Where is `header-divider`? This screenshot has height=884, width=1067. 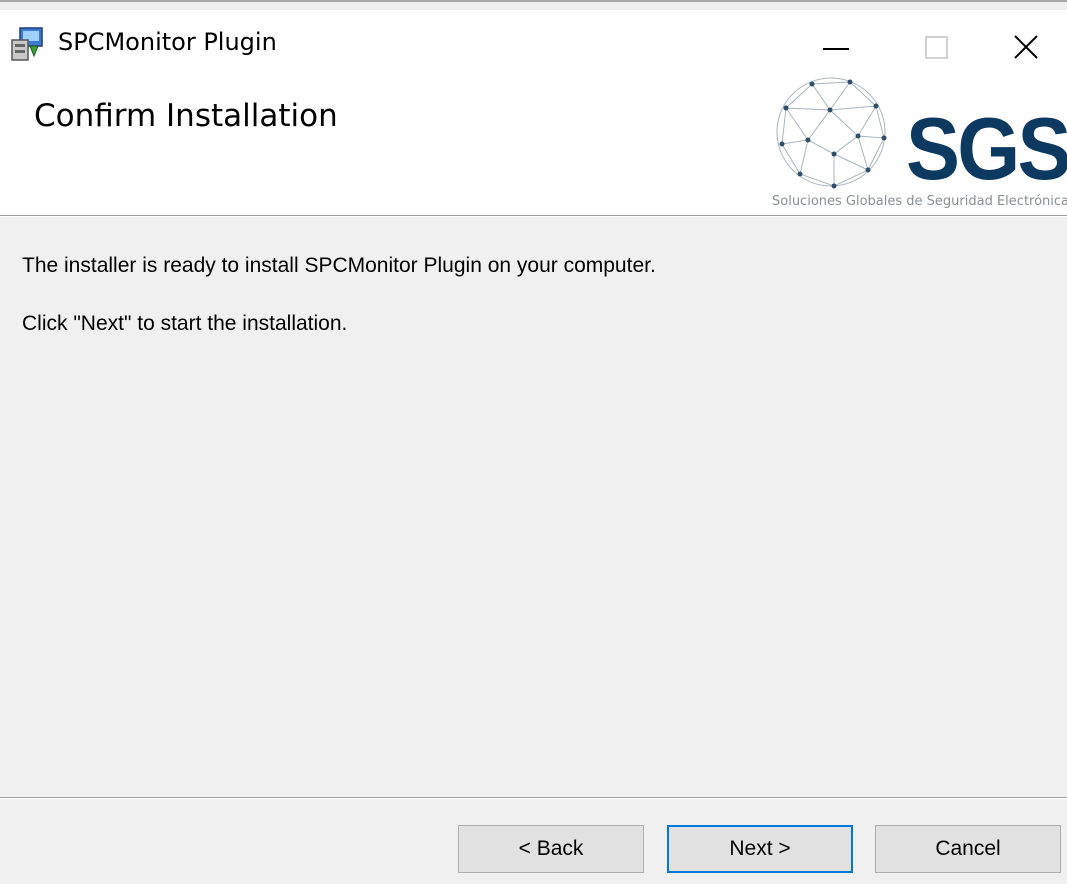 header-divider is located at coordinates (533, 216).